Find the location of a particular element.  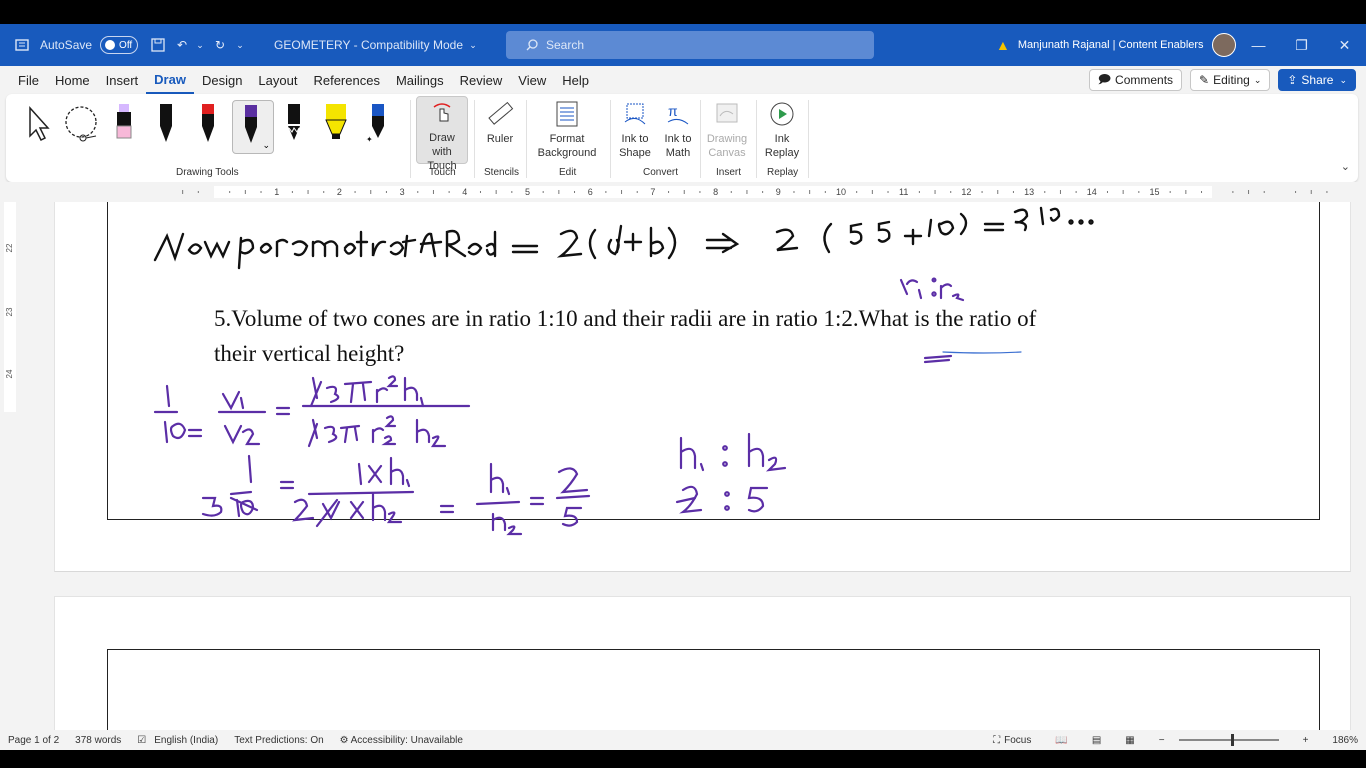

vertical-ruler: 22 23 24 is located at coordinates (11, 462).